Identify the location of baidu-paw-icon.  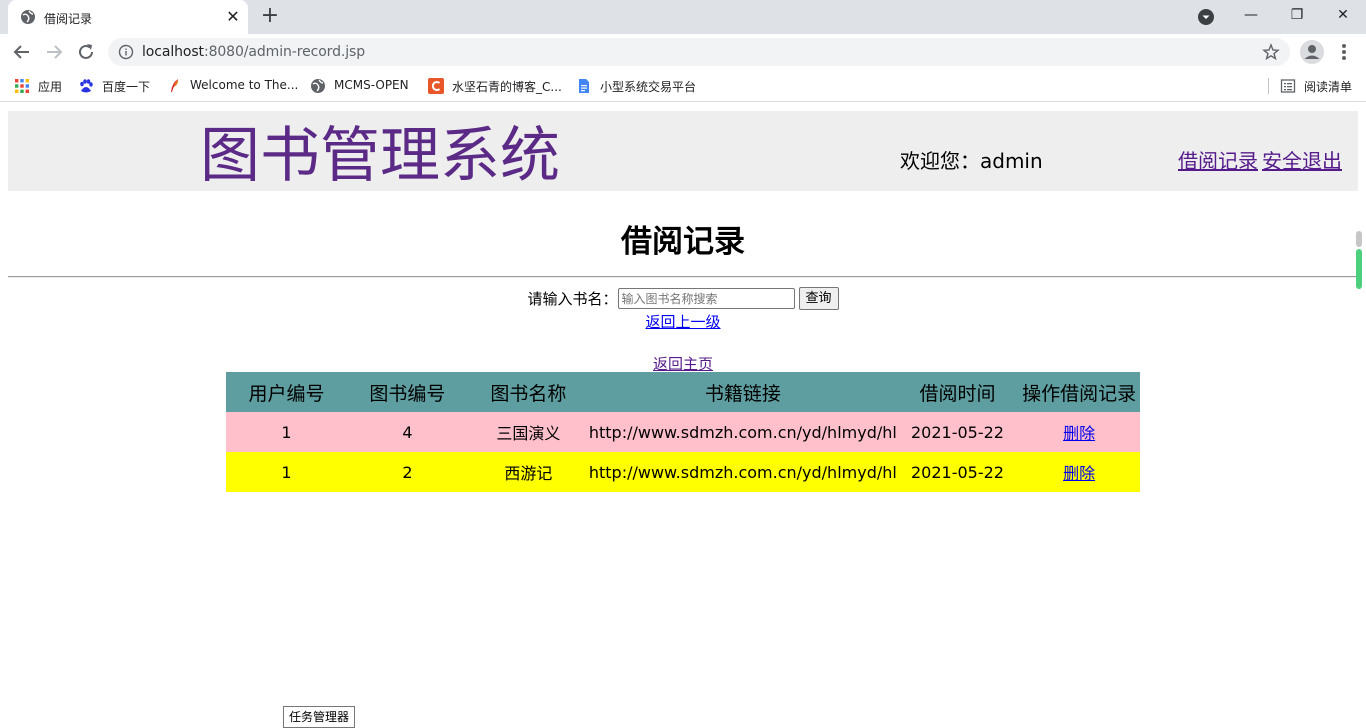
(86, 86).